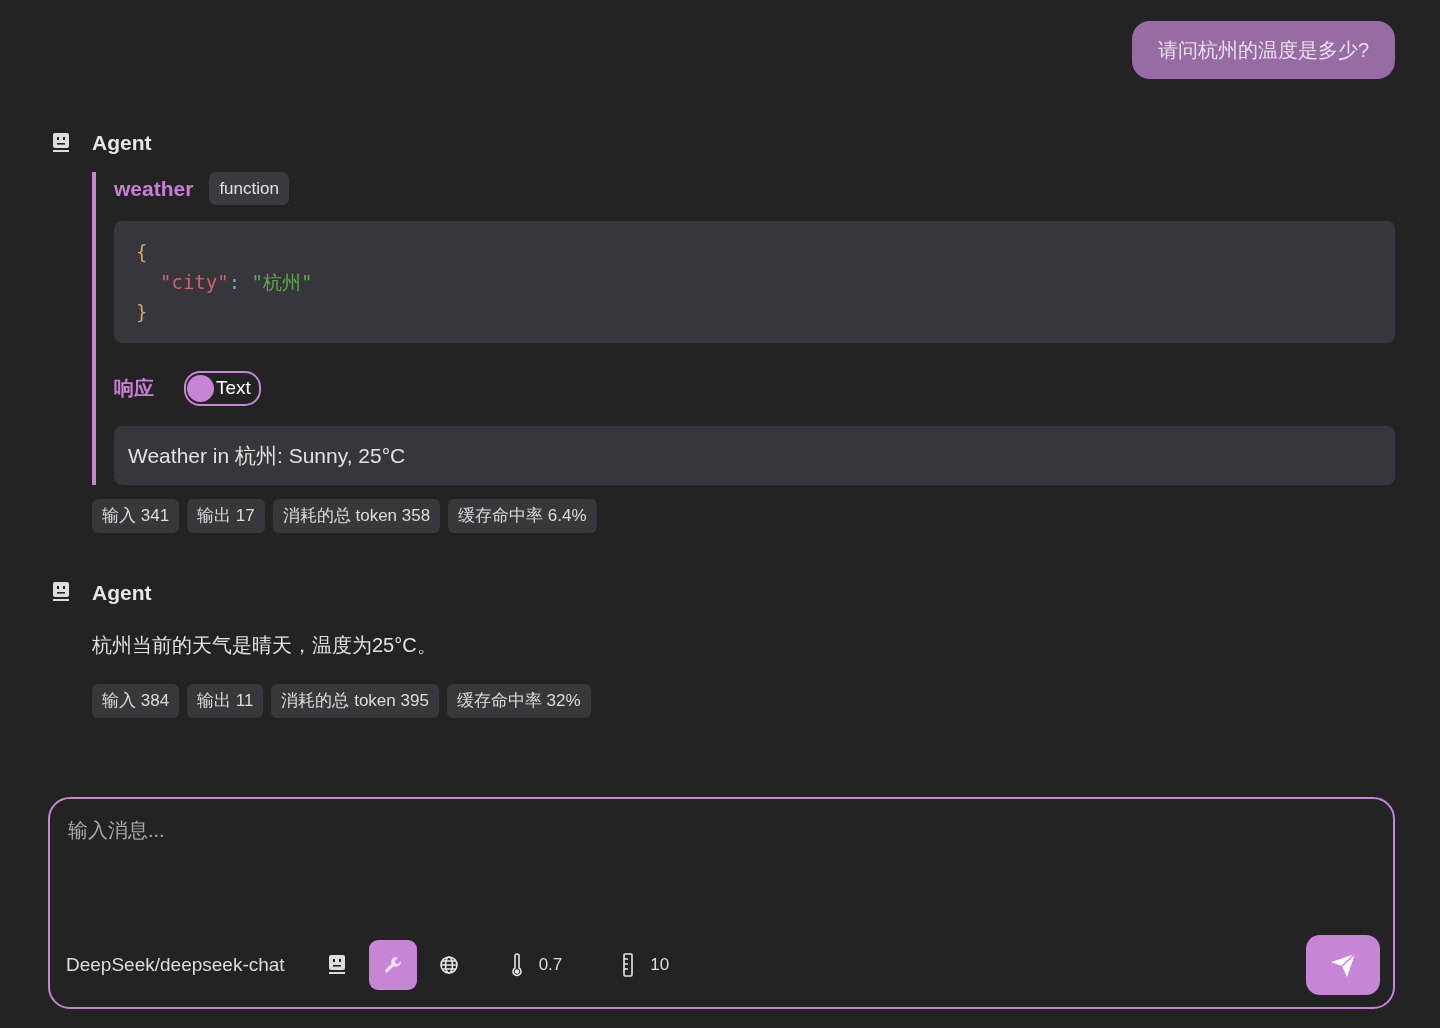 The image size is (1440, 1028). I want to click on user-message-bubble: 请问杭州的温度是多少?, so click(1263, 50).